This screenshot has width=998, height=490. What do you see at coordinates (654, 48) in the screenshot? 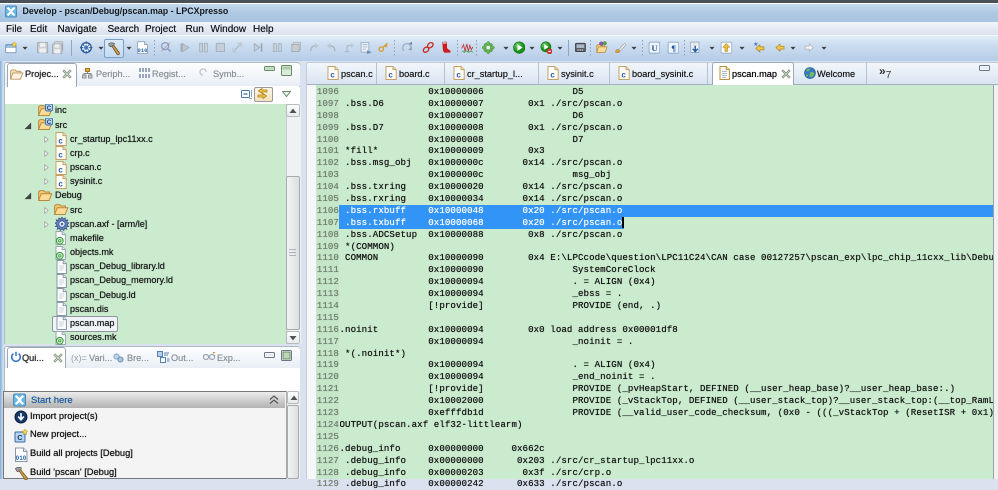
I see `svg-text: U` at bounding box center [654, 48].